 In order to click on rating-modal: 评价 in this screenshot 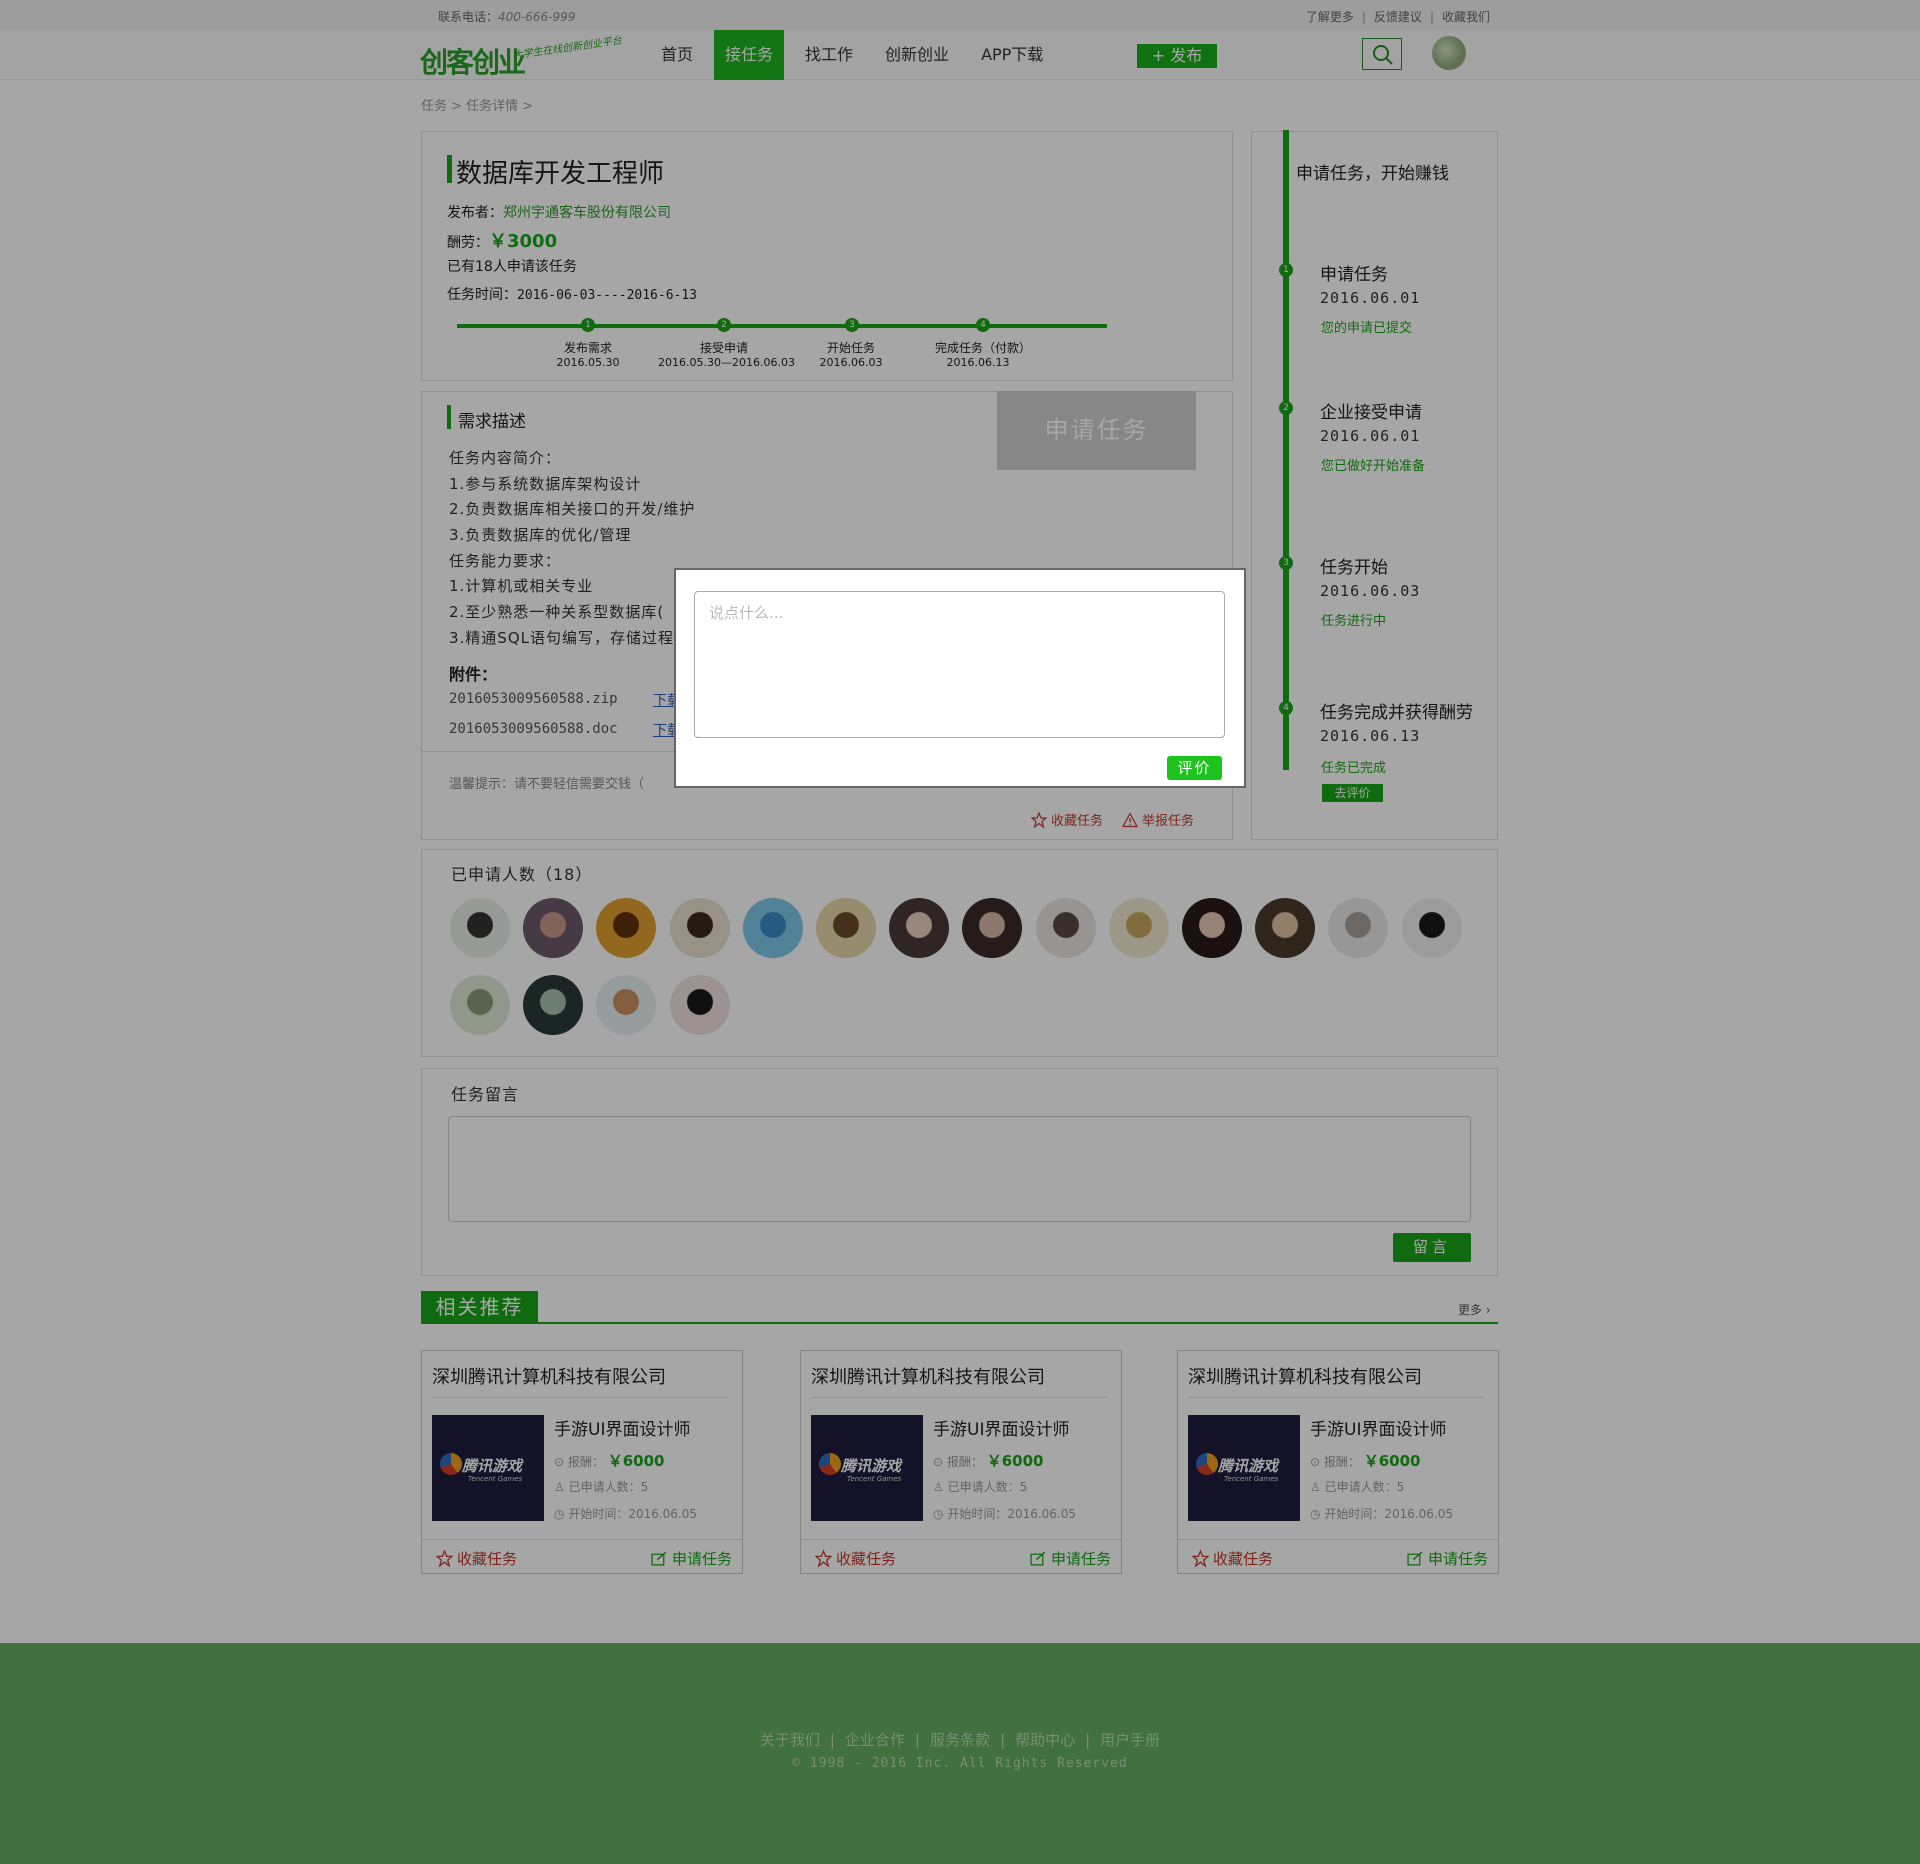, I will do `click(960, 678)`.